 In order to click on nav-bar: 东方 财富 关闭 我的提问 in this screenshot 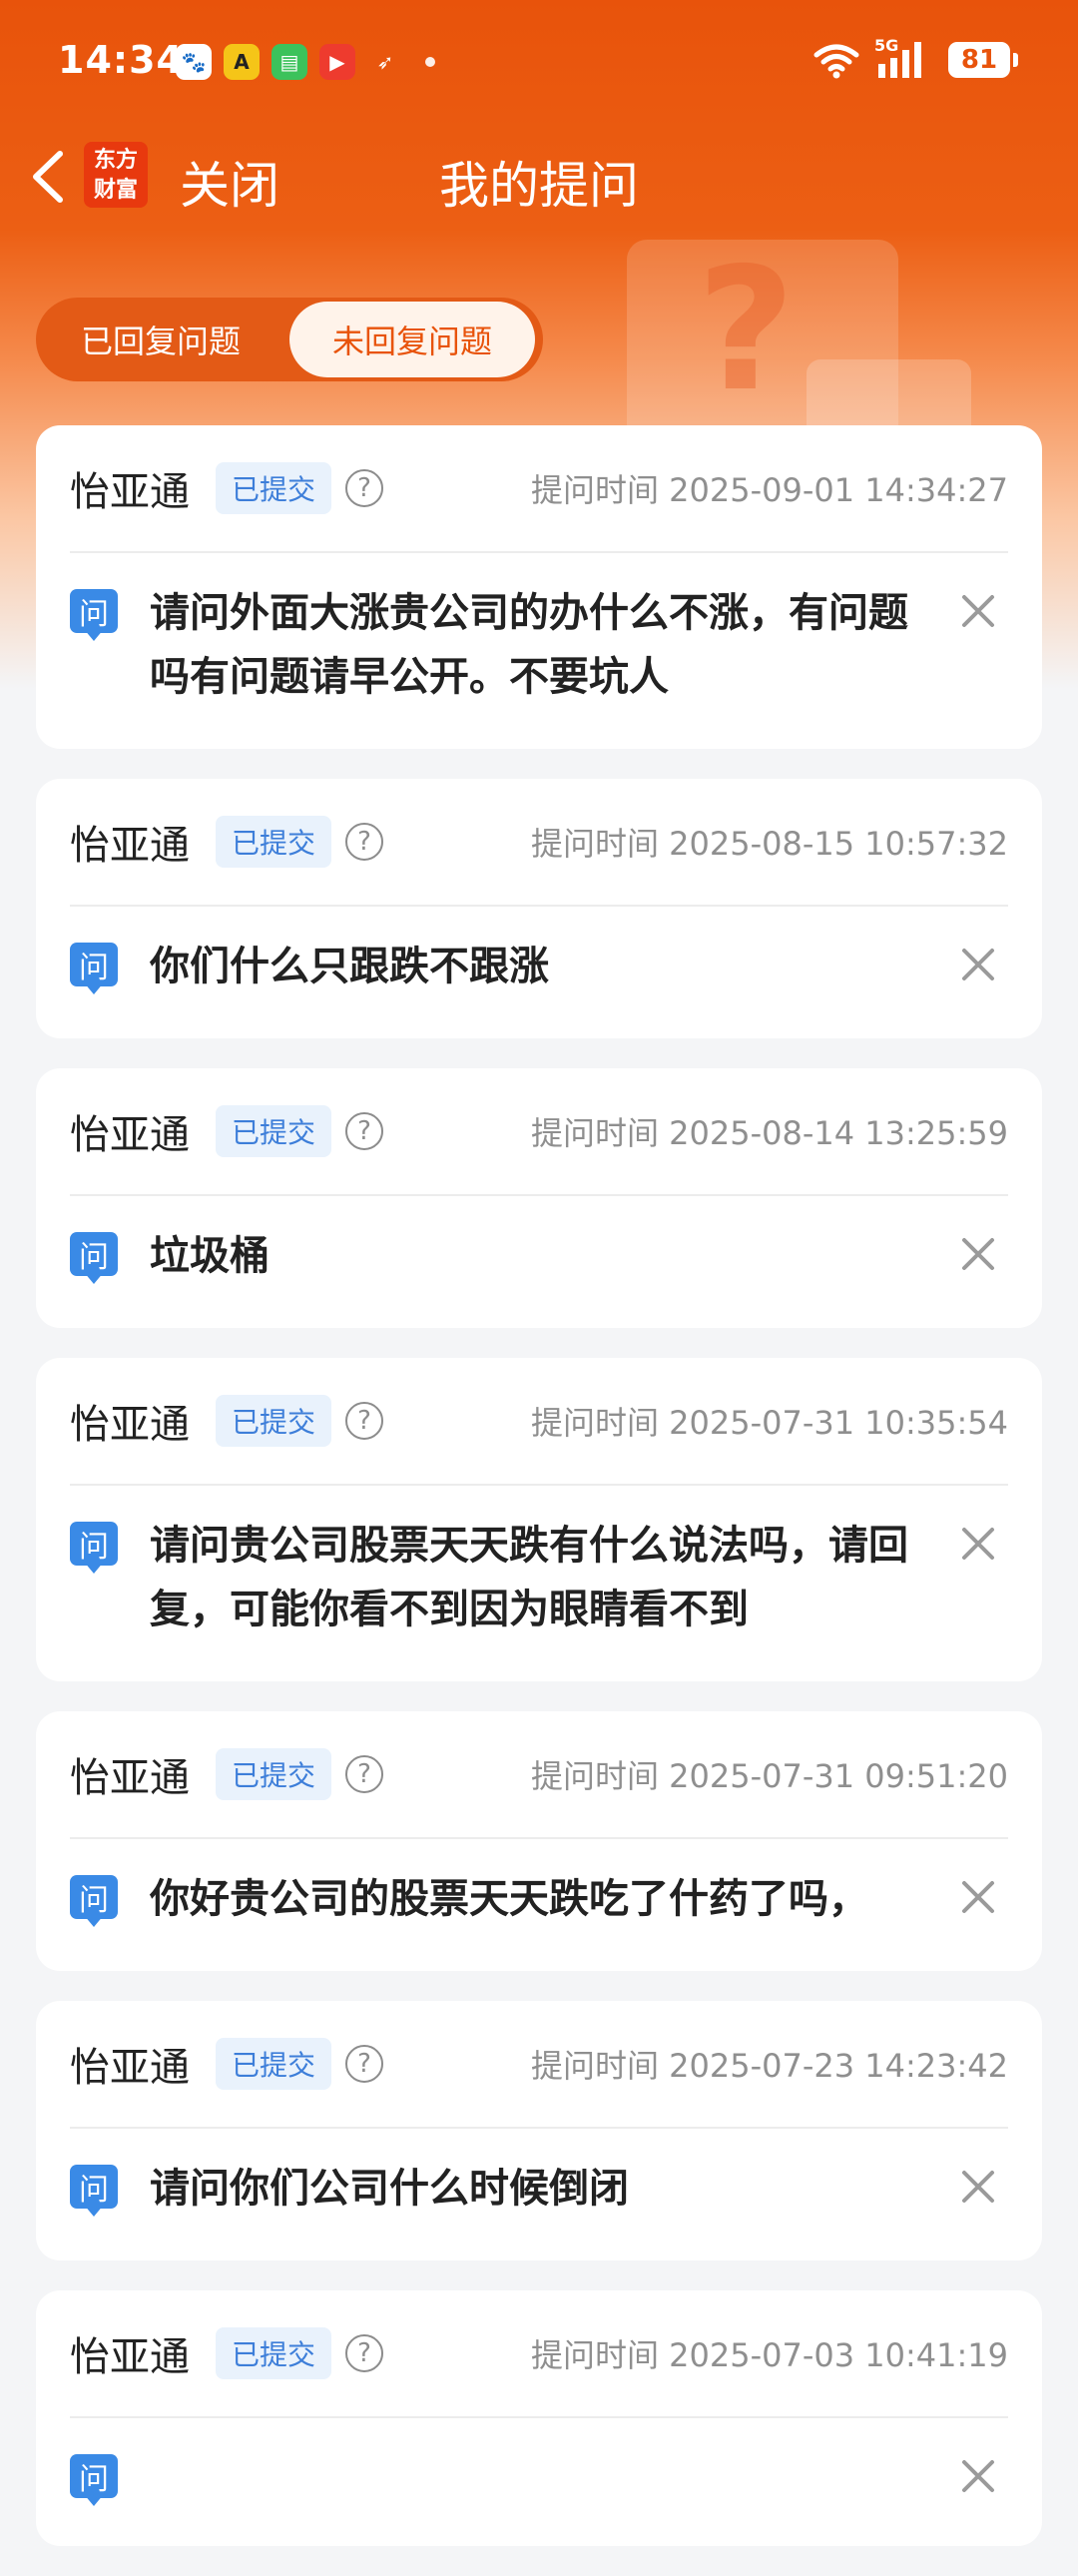, I will do `click(539, 176)`.